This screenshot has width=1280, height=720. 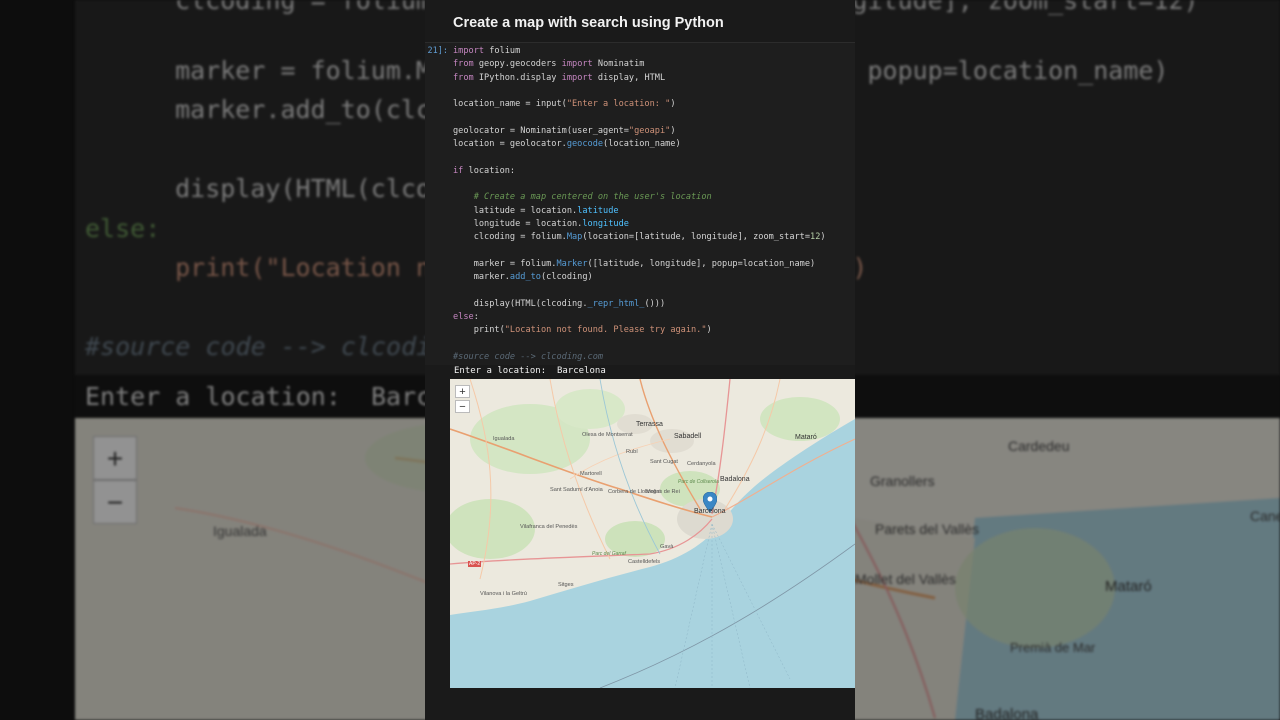 What do you see at coordinates (487, 51) in the screenshot?
I see `code-line: import folium` at bounding box center [487, 51].